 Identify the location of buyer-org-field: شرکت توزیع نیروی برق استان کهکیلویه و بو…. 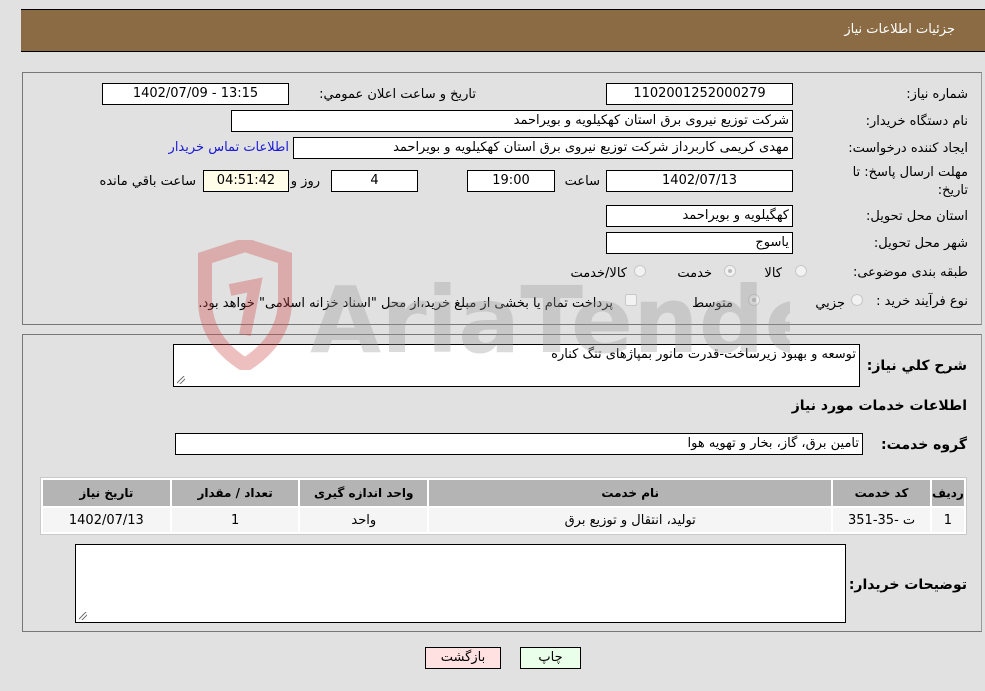
(512, 121).